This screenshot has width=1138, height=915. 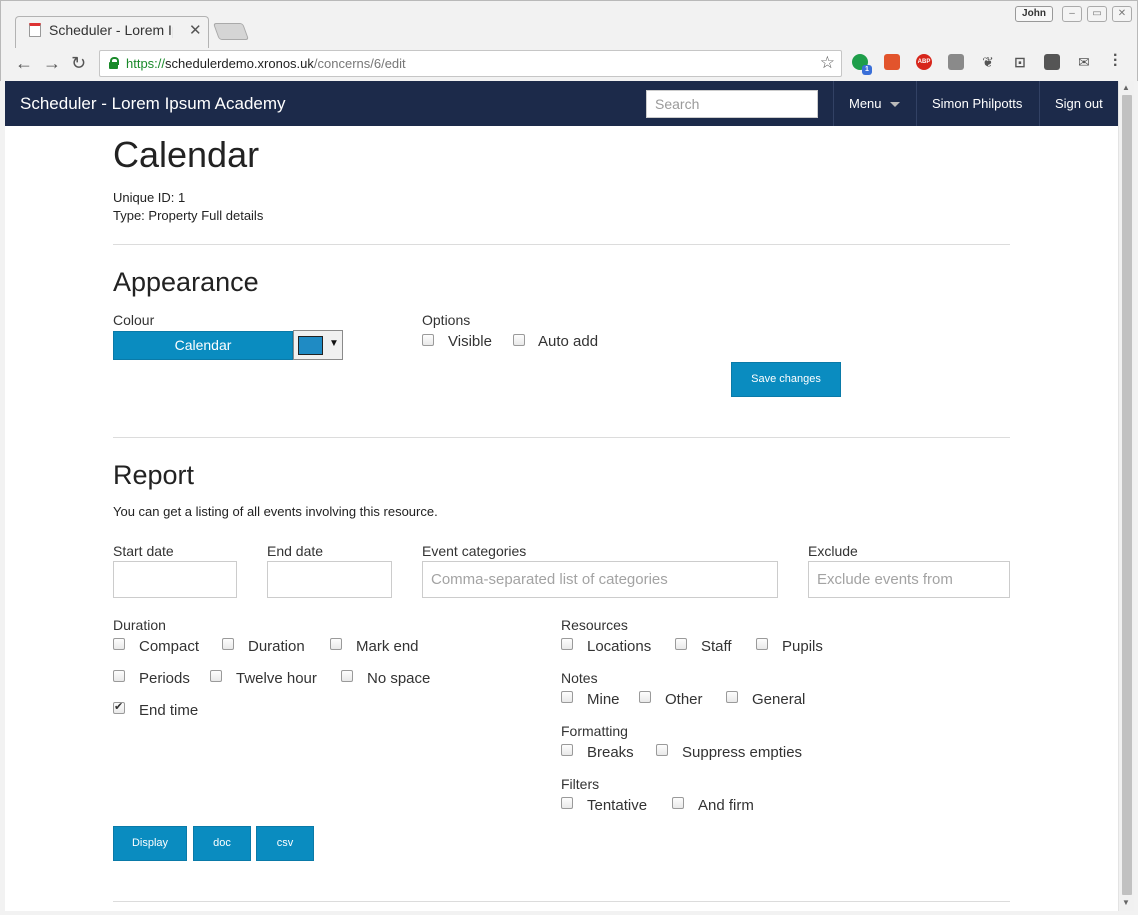 I want to click on exclude-input, so click(x=909, y=579).